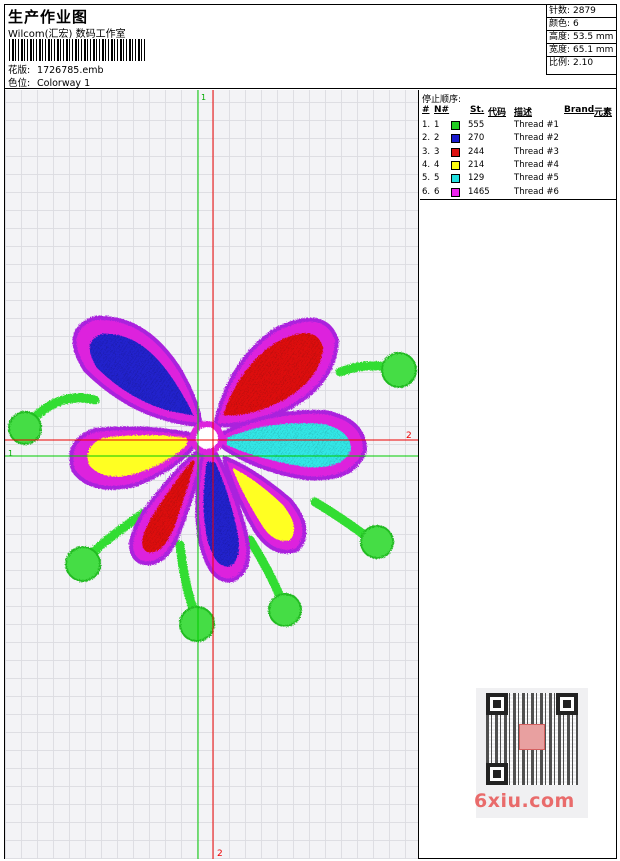  I want to click on thread-n: 1, so click(437, 125).